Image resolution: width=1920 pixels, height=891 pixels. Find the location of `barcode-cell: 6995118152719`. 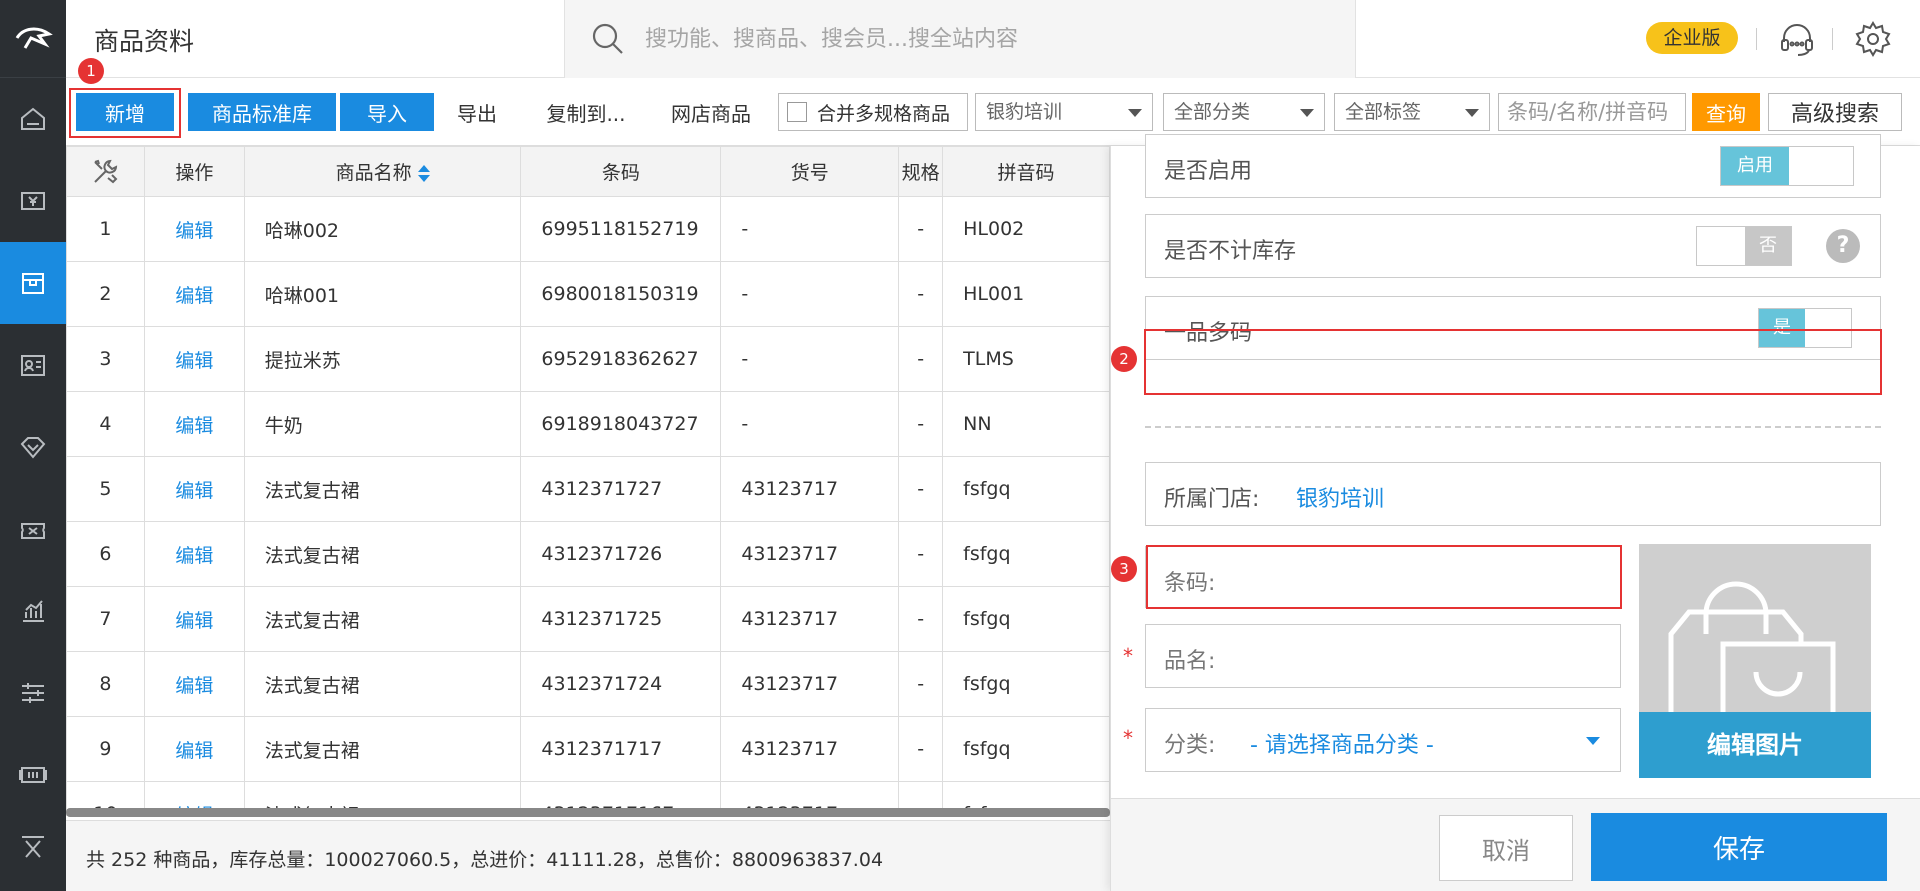

barcode-cell: 6995118152719 is located at coordinates (621, 229).